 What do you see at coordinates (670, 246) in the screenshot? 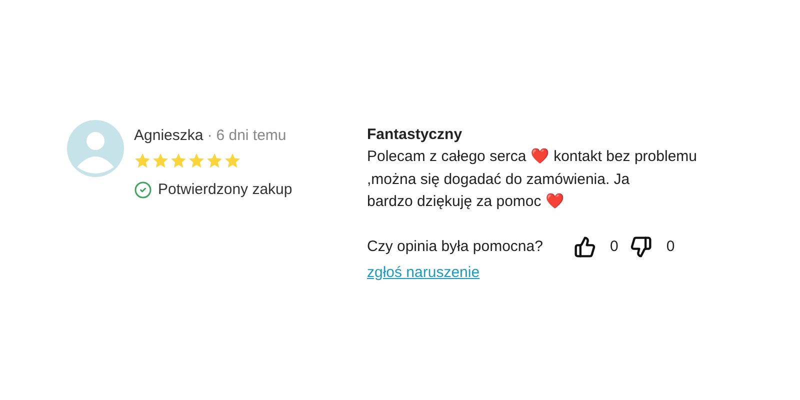
I see `downvote-count: 0` at bounding box center [670, 246].